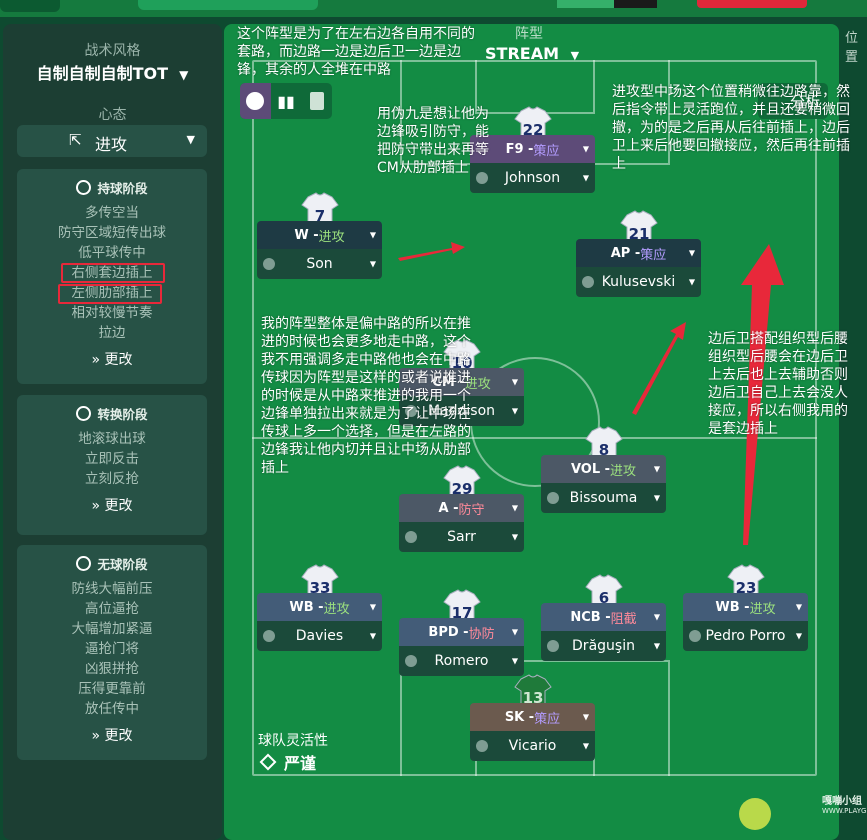 The image size is (867, 840). Describe the element at coordinates (590, 617) in the screenshot. I see `position-code: NCB -` at that location.